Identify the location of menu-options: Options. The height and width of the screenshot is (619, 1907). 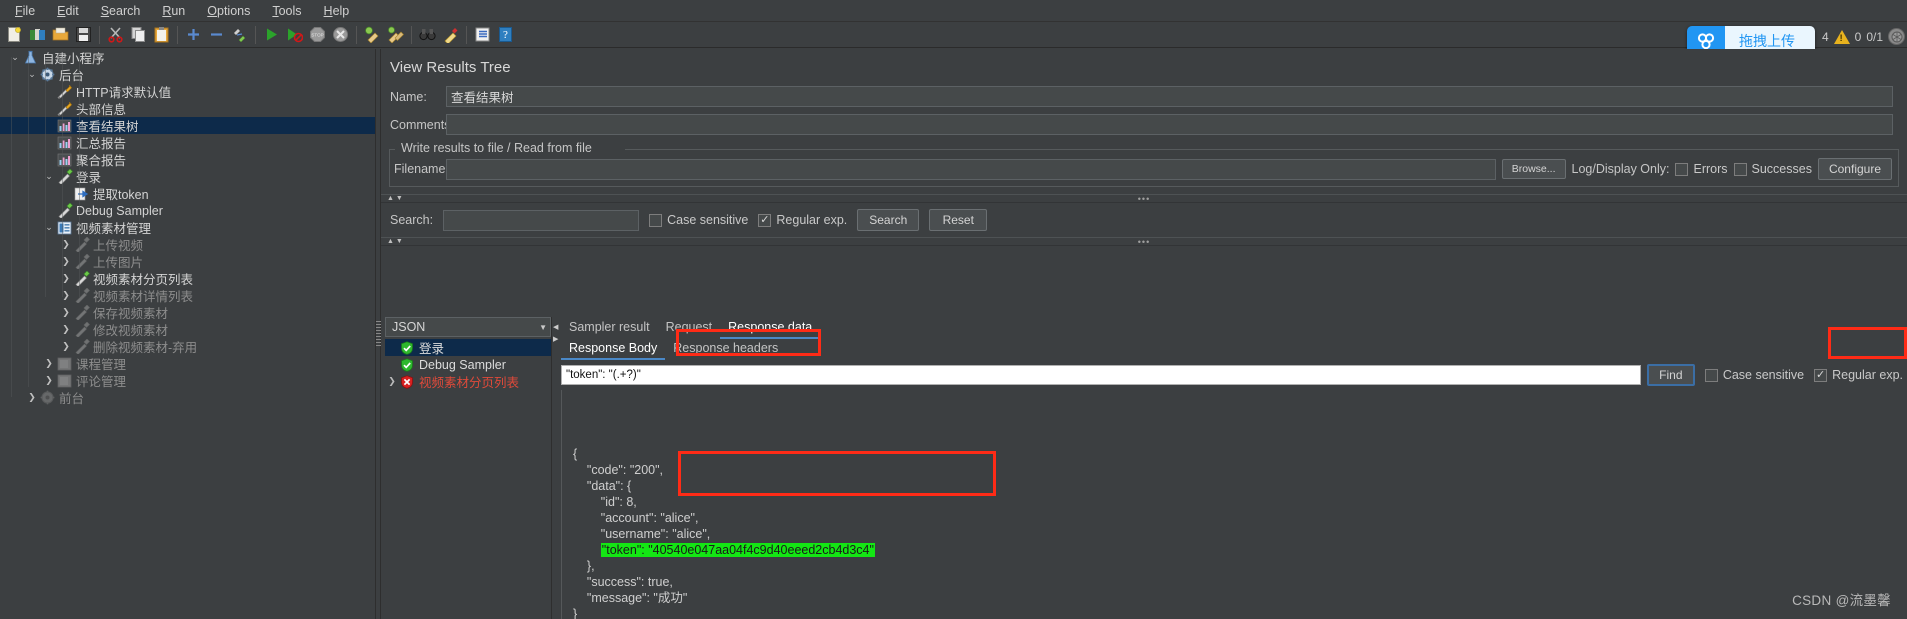
(228, 11).